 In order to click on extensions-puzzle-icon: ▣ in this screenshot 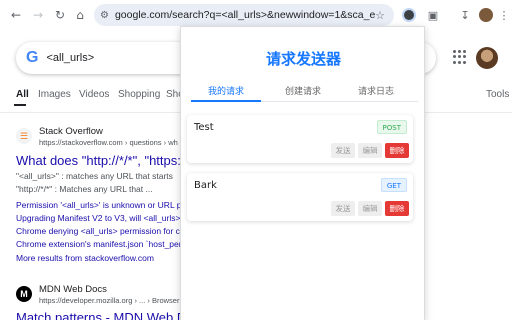, I will do `click(433, 15)`.